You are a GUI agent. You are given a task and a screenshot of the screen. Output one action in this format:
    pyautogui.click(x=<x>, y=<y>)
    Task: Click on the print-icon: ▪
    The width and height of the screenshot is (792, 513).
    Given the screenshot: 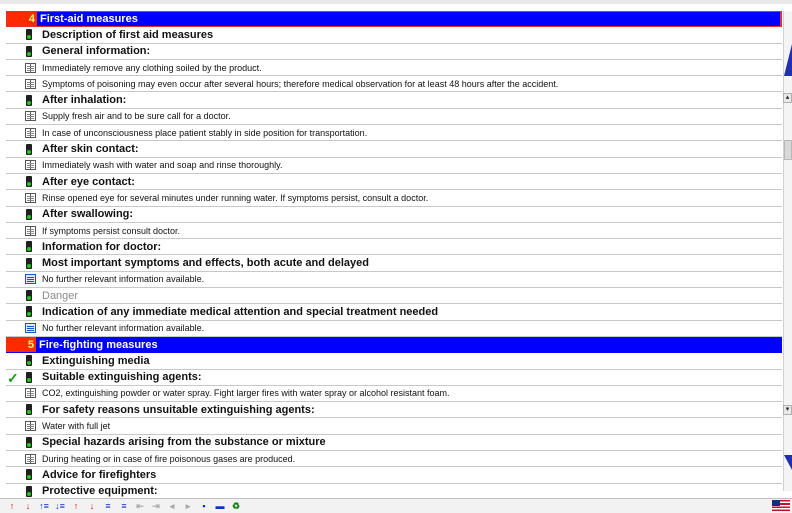 What is the action you would take?
    pyautogui.click(x=204, y=506)
    